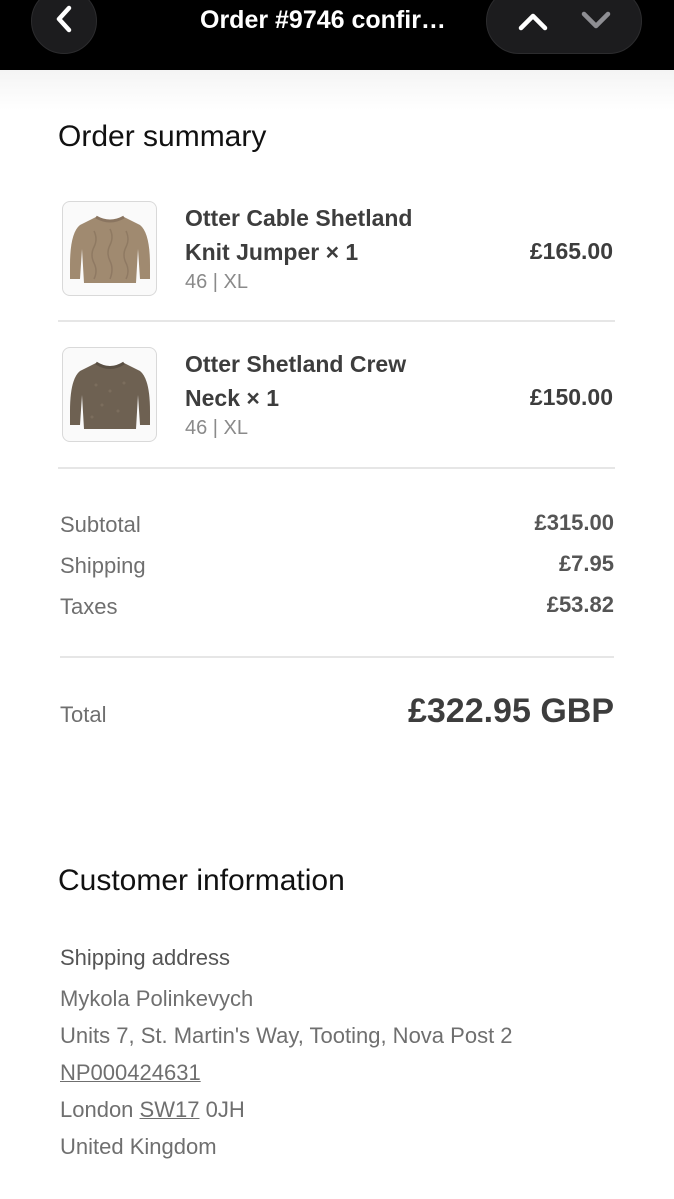 This screenshot has height=1199, width=674. I want to click on next-button, so click(596, 23).